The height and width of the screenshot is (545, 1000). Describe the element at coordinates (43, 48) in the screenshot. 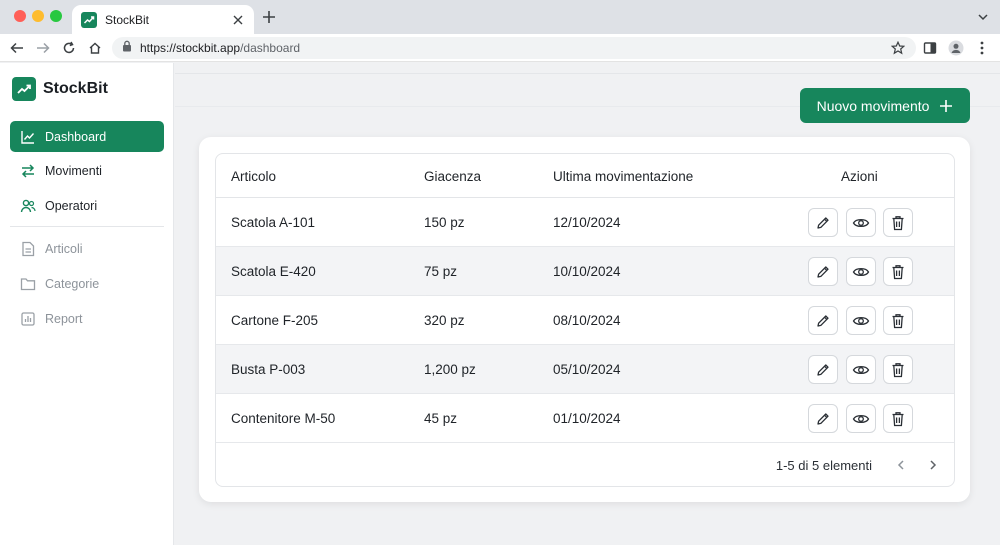

I see `forward-arrow-icon` at that location.